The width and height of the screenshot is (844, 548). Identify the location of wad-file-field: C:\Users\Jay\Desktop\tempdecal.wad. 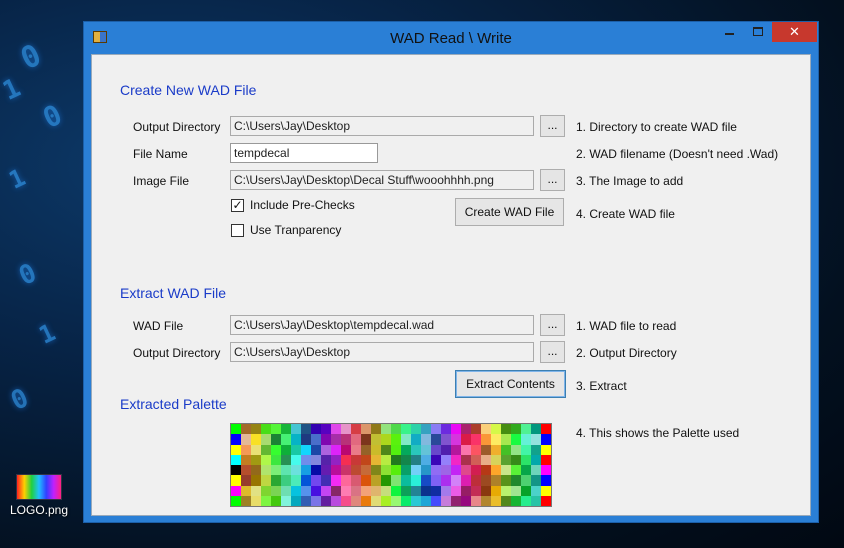
(382, 325).